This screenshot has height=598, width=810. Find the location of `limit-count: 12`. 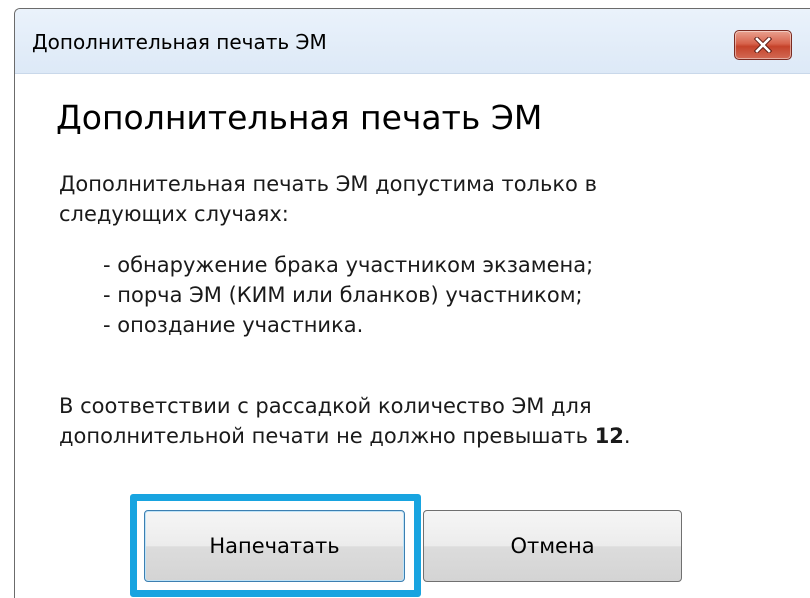

limit-count: 12 is located at coordinates (609, 436).